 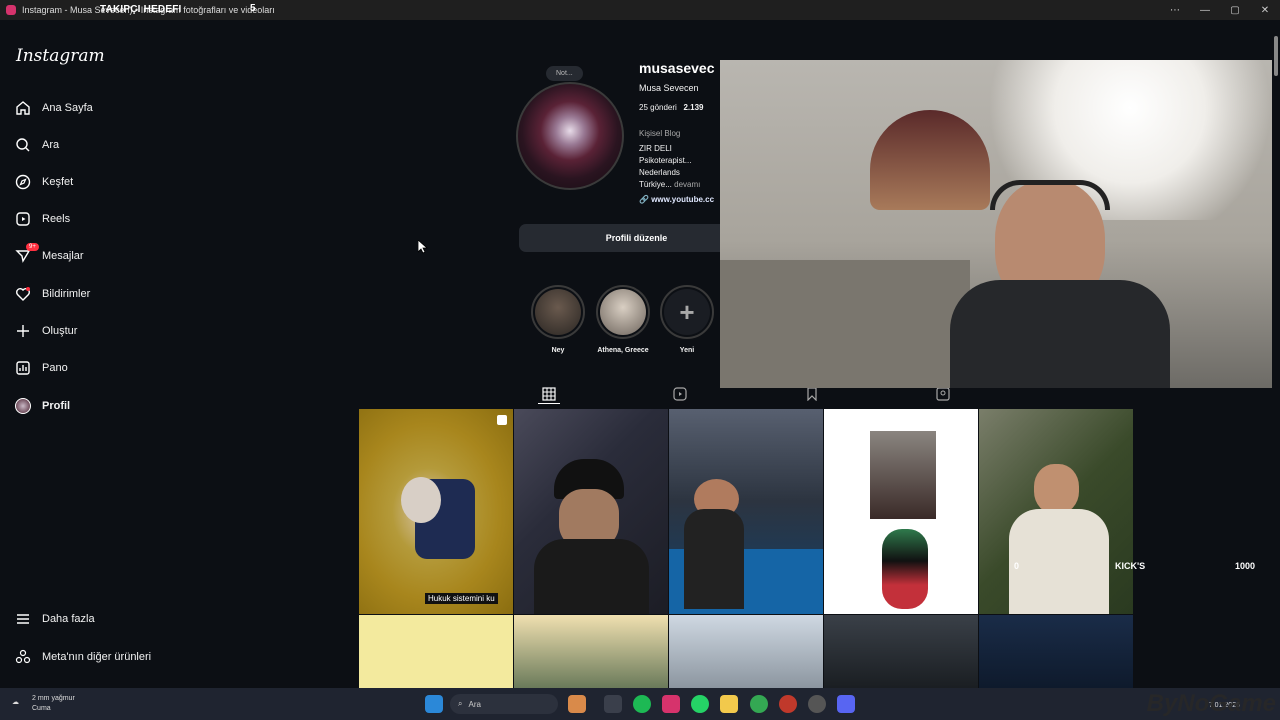 I want to click on whatsapp-icon, so click(x=700, y=704).